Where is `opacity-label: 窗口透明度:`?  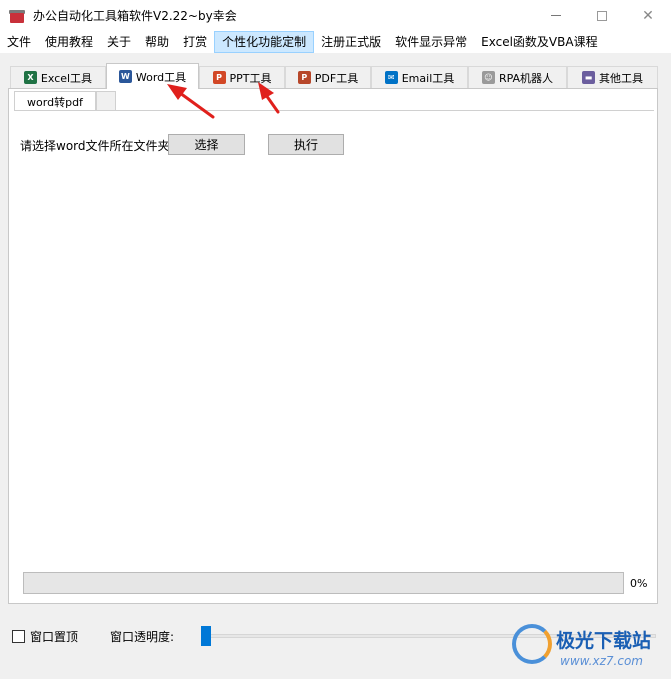
opacity-label: 窗口透明度: is located at coordinates (142, 637).